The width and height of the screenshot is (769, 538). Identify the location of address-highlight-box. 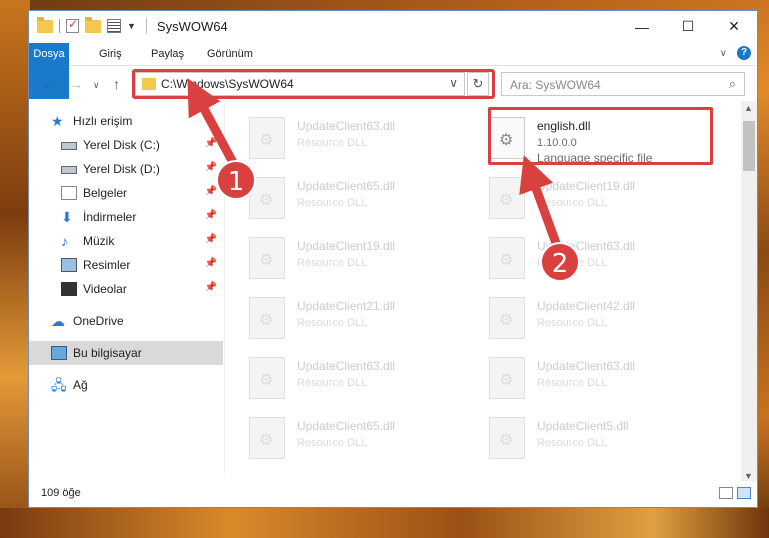
(313, 84).